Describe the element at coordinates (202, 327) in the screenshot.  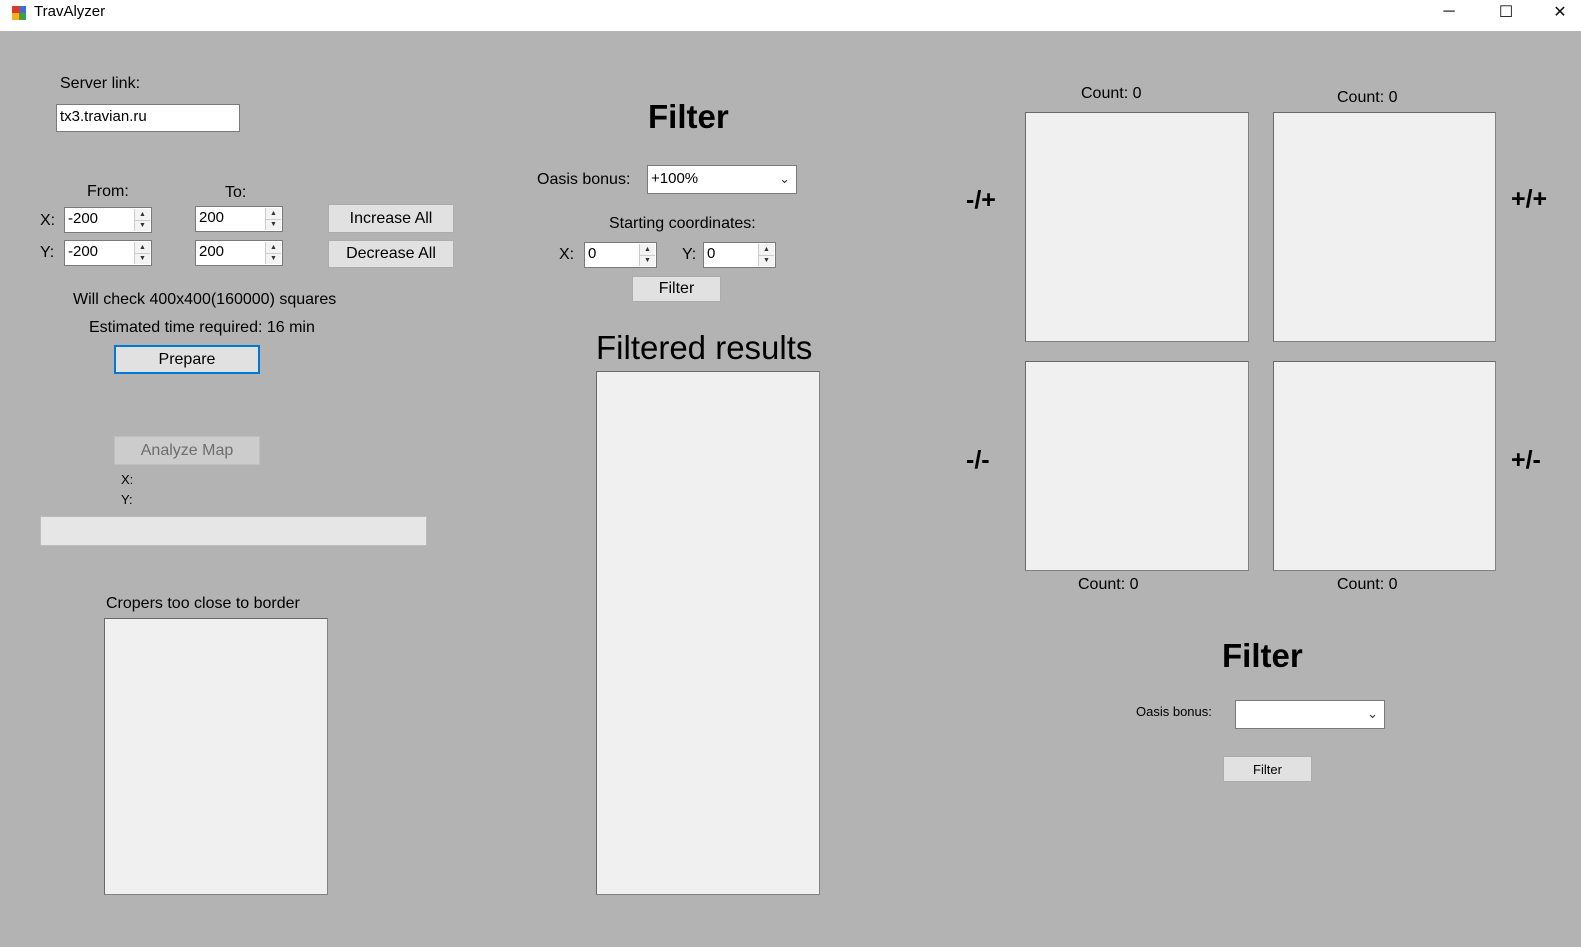
I see `estimated-time-text: Estimated time required: 16 min` at that location.